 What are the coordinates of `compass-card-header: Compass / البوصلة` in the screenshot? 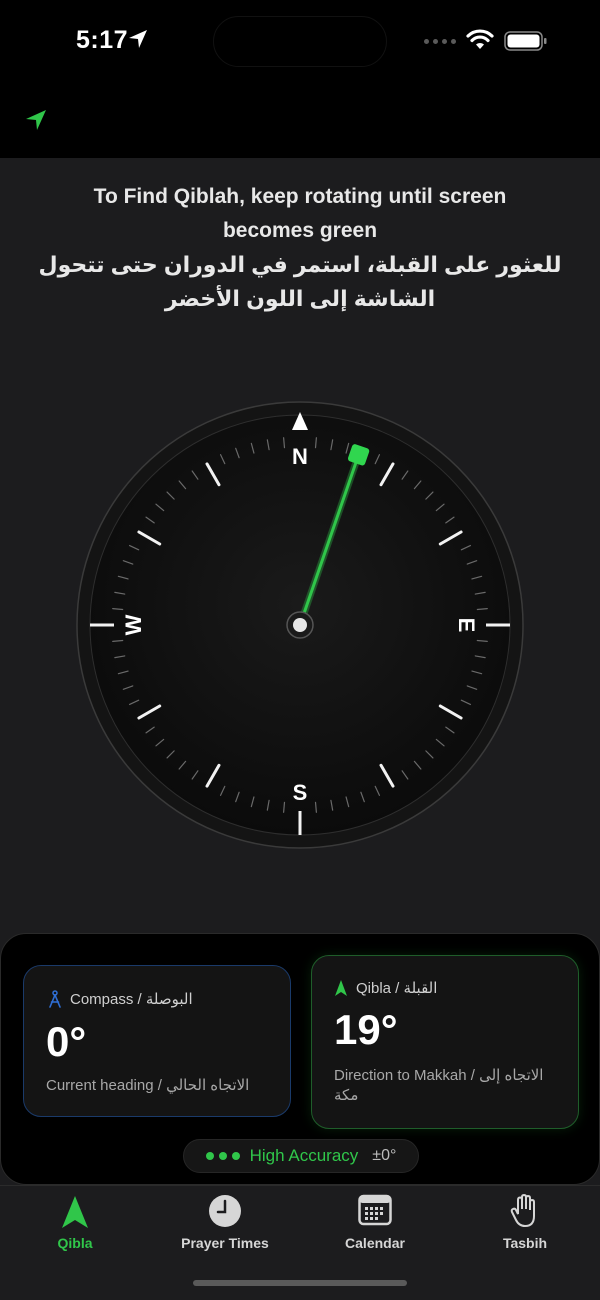 It's located at (120, 999).